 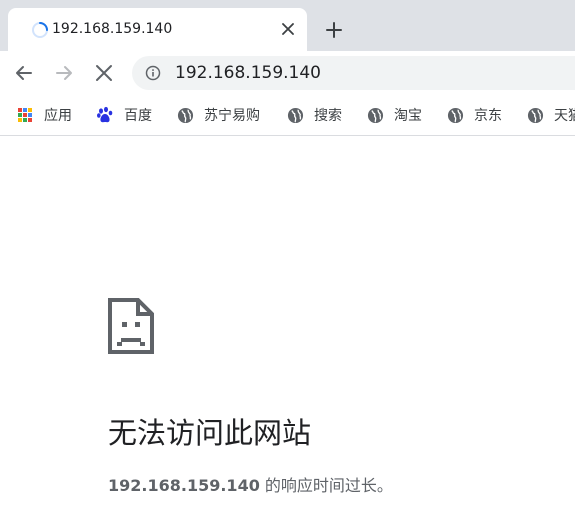 I want to click on tab-active: 192.168.159.140, so click(x=157, y=29).